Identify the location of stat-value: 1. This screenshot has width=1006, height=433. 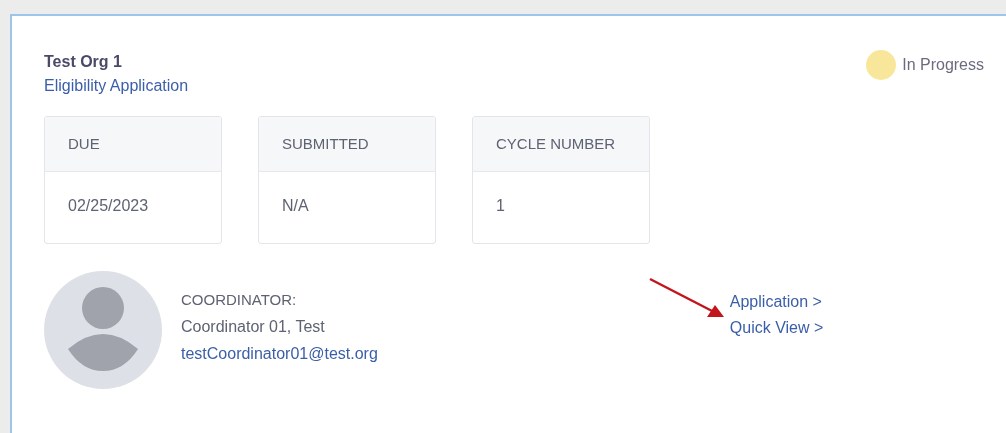
(500, 205).